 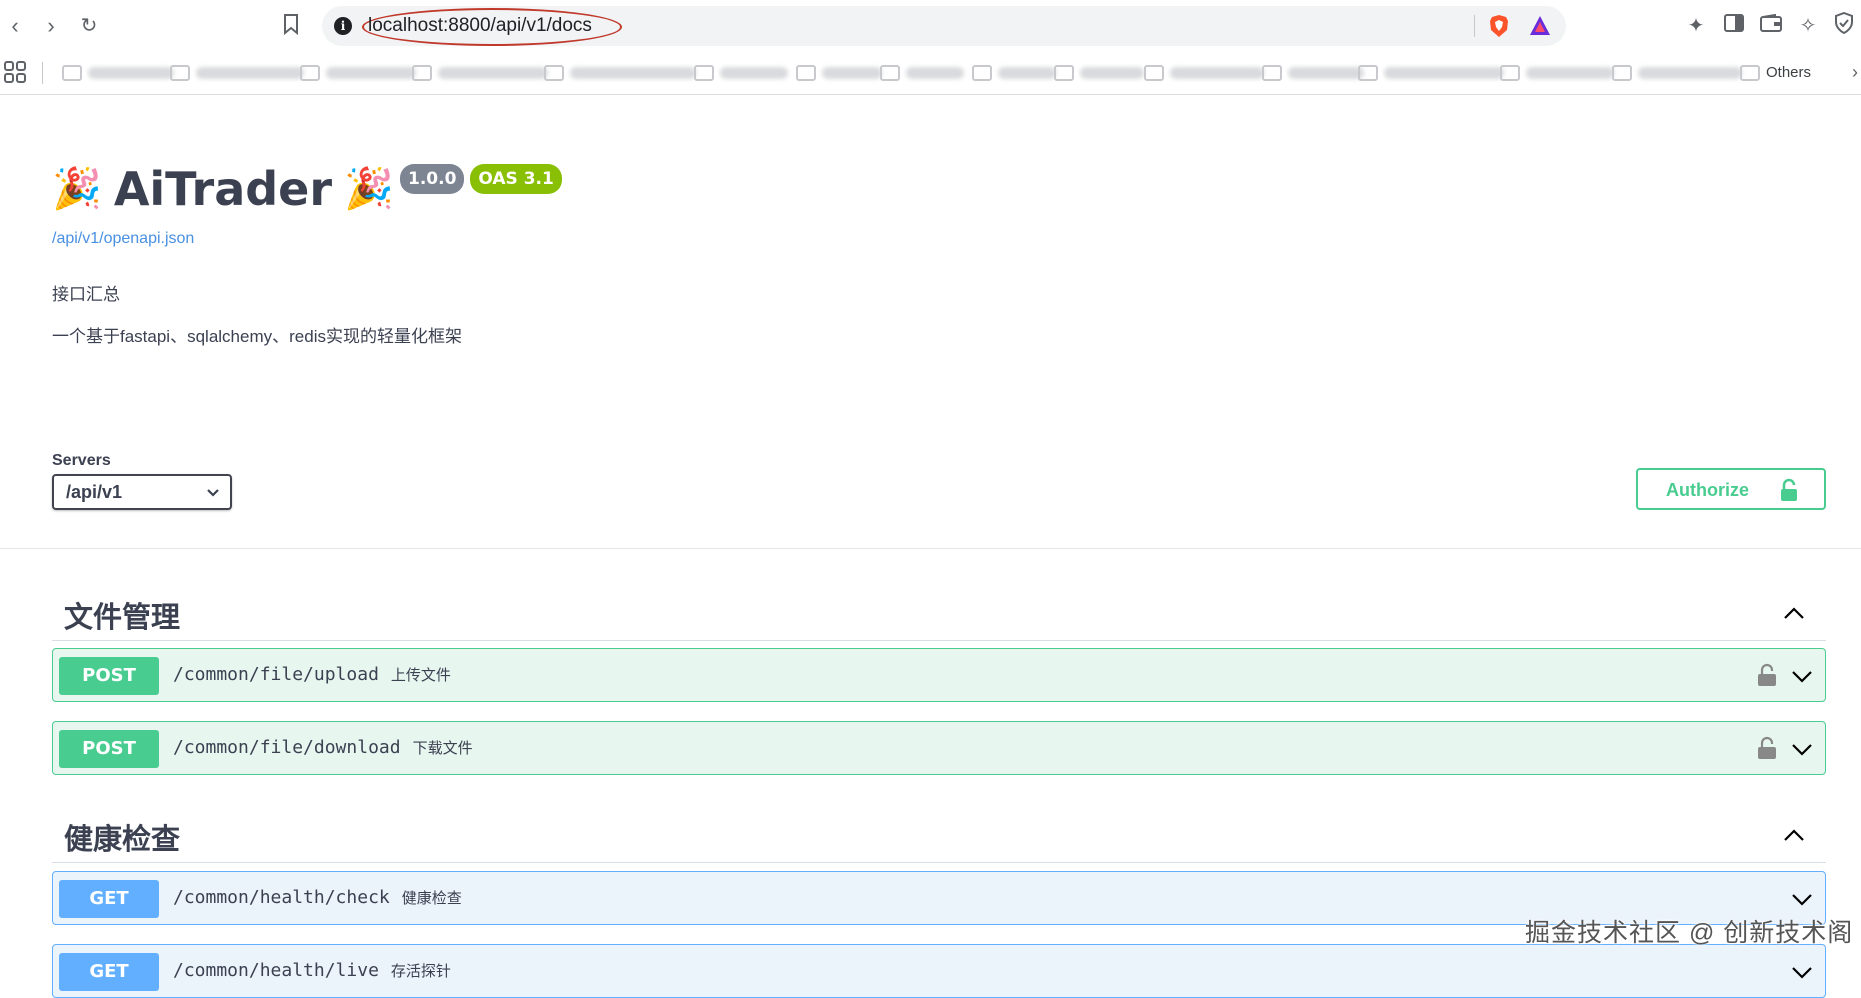 I want to click on operation-row: GET /common/health/live 存活探针, so click(x=939, y=971).